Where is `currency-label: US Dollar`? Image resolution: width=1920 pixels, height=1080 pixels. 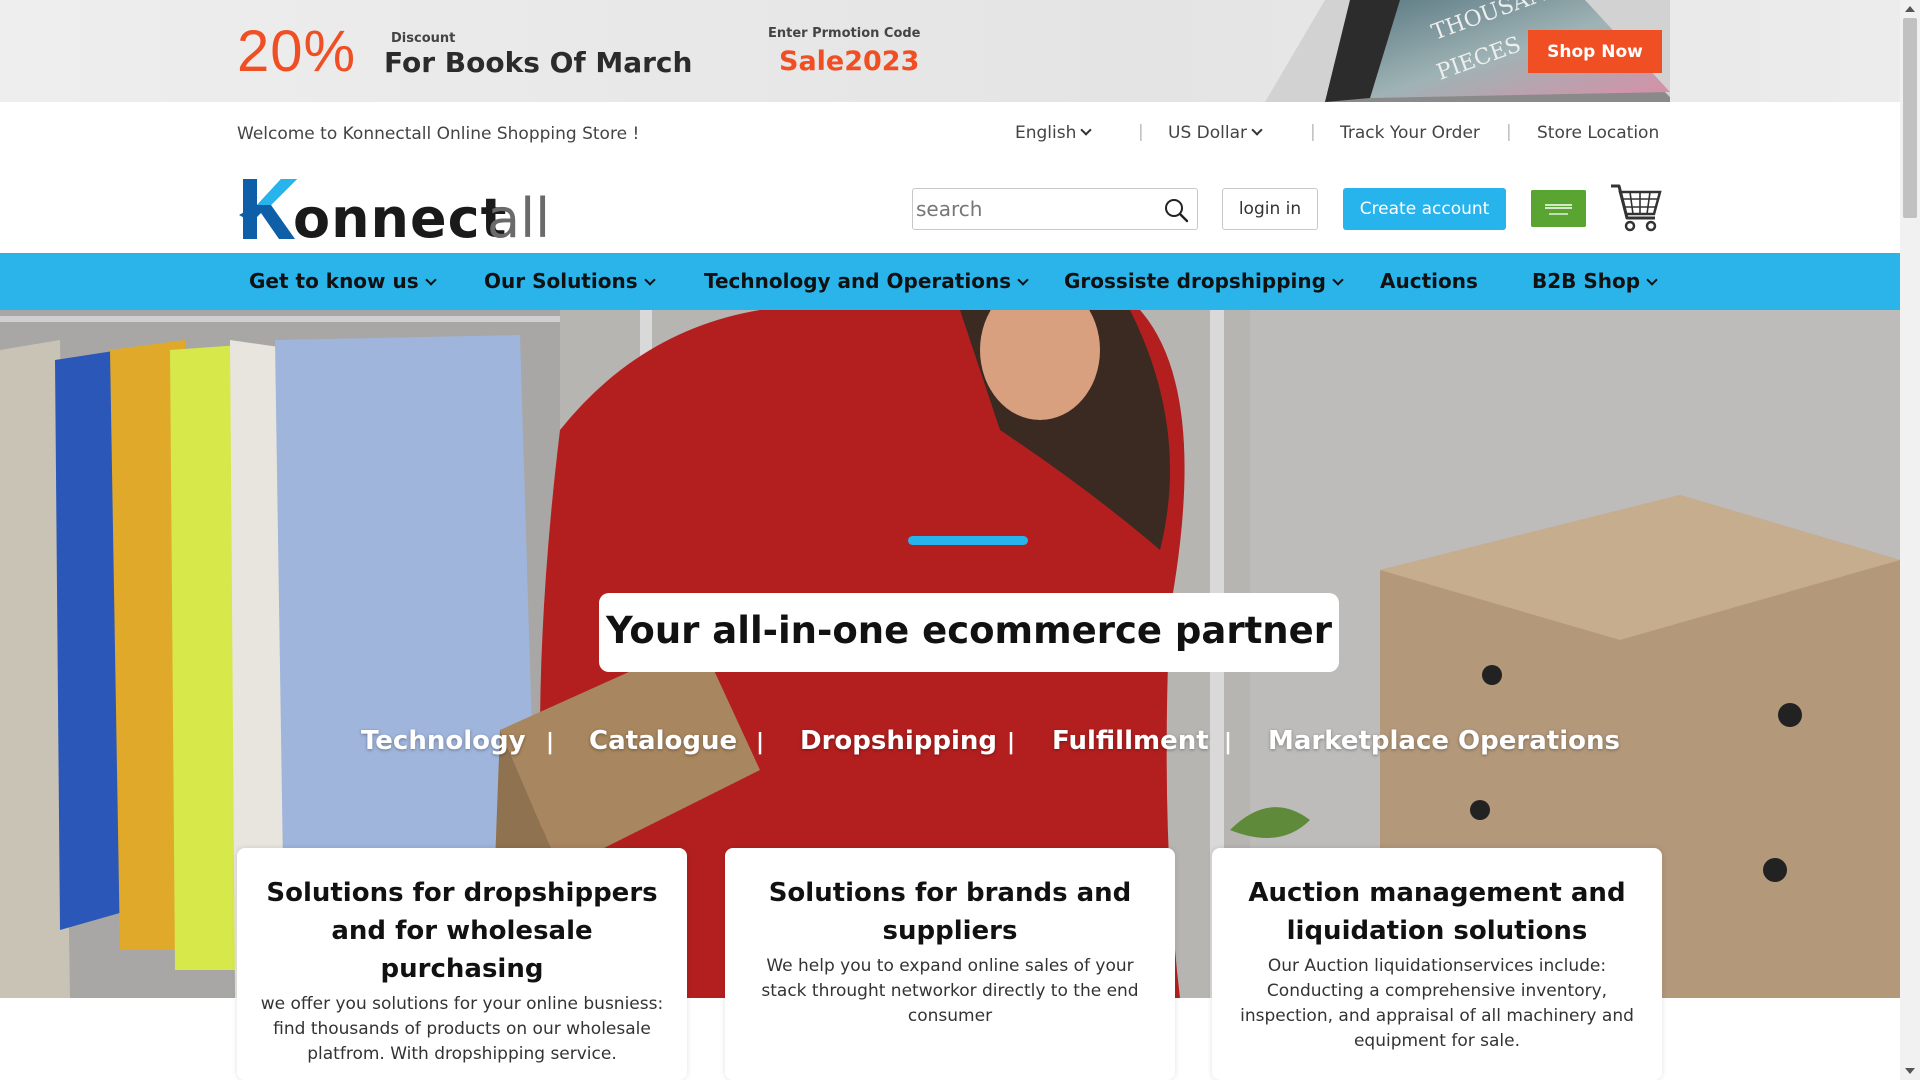
currency-label: US Dollar is located at coordinates (1207, 133).